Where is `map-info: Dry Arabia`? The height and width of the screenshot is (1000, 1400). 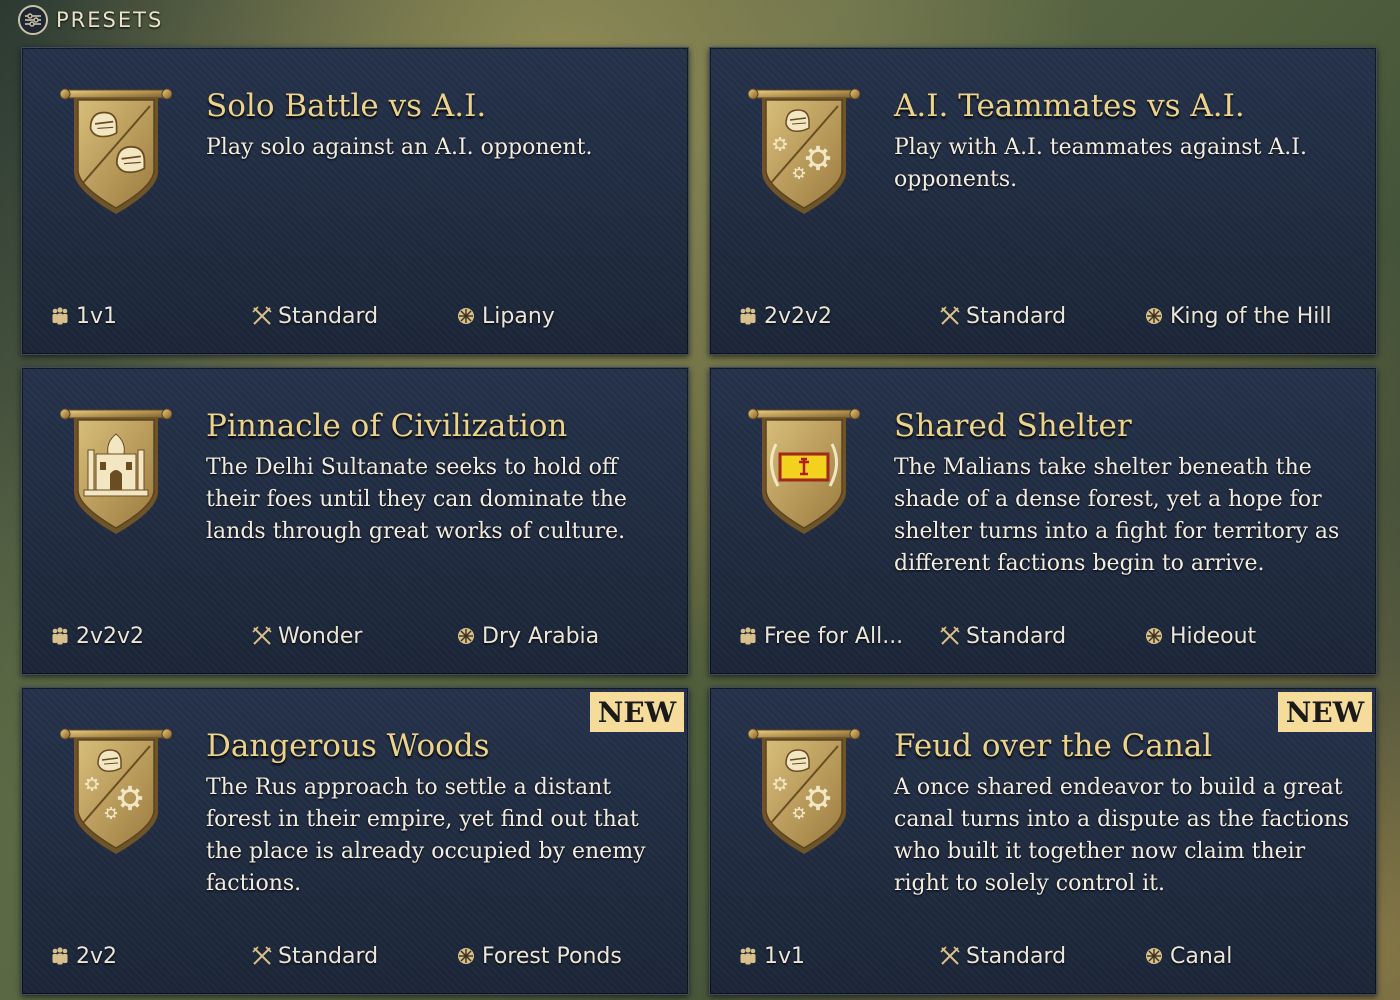
map-info: Dry Arabia is located at coordinates (527, 636).